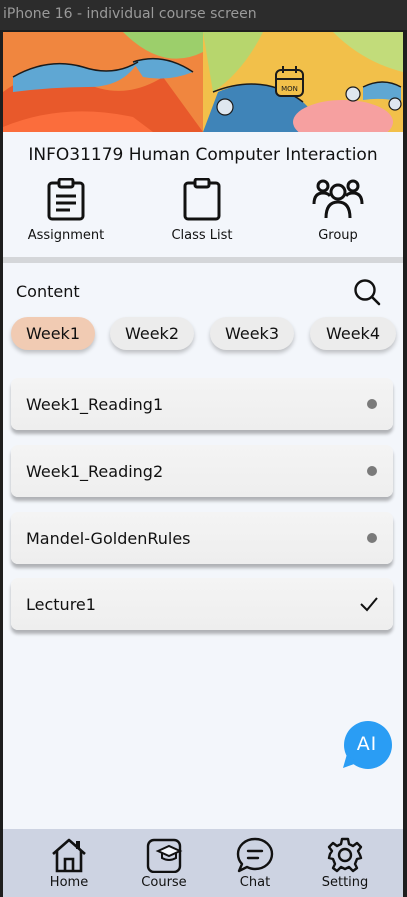  I want to click on clipboard-icon, so click(202, 199).